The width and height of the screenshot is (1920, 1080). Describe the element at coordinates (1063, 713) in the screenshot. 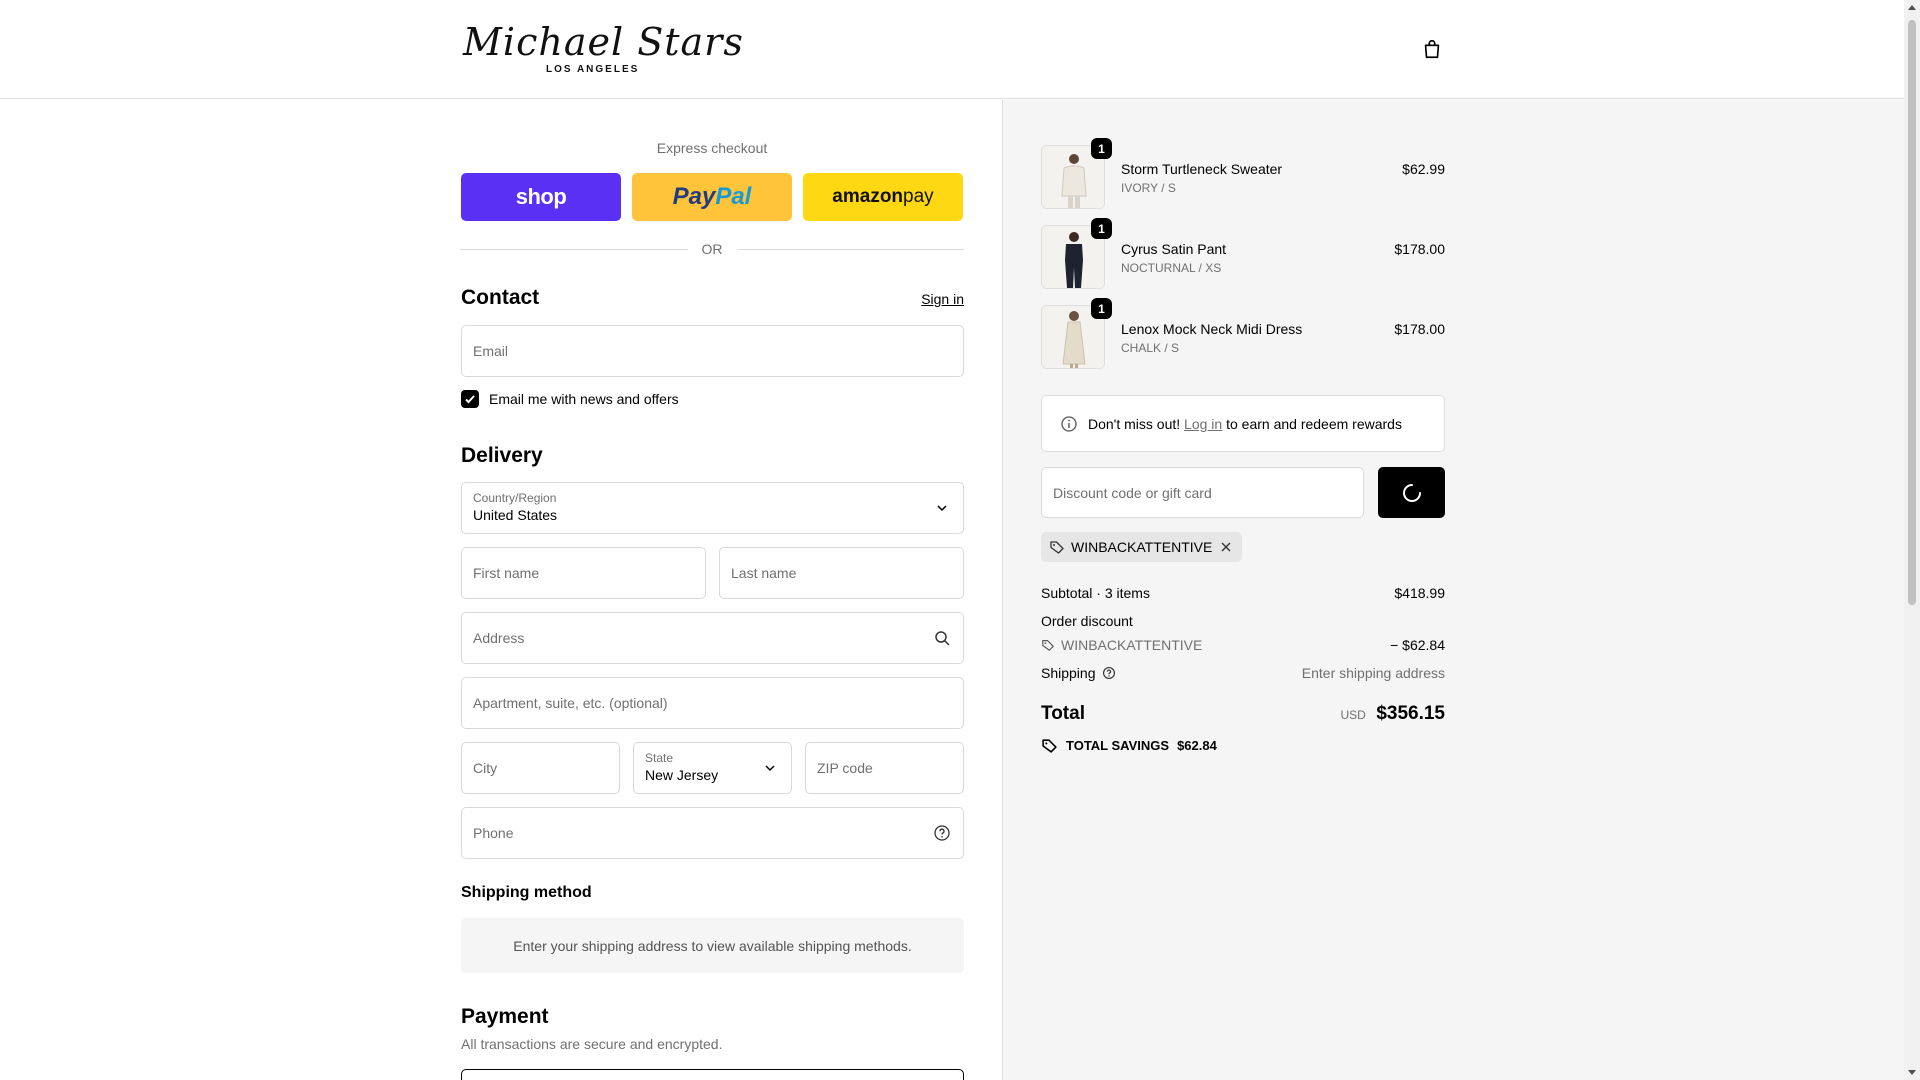

I see `total-label: Total` at that location.